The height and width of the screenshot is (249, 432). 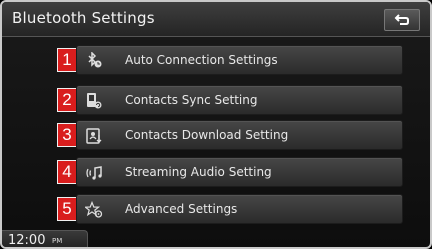 What do you see at coordinates (67, 172) in the screenshot?
I see `callout-number-4: 4` at bounding box center [67, 172].